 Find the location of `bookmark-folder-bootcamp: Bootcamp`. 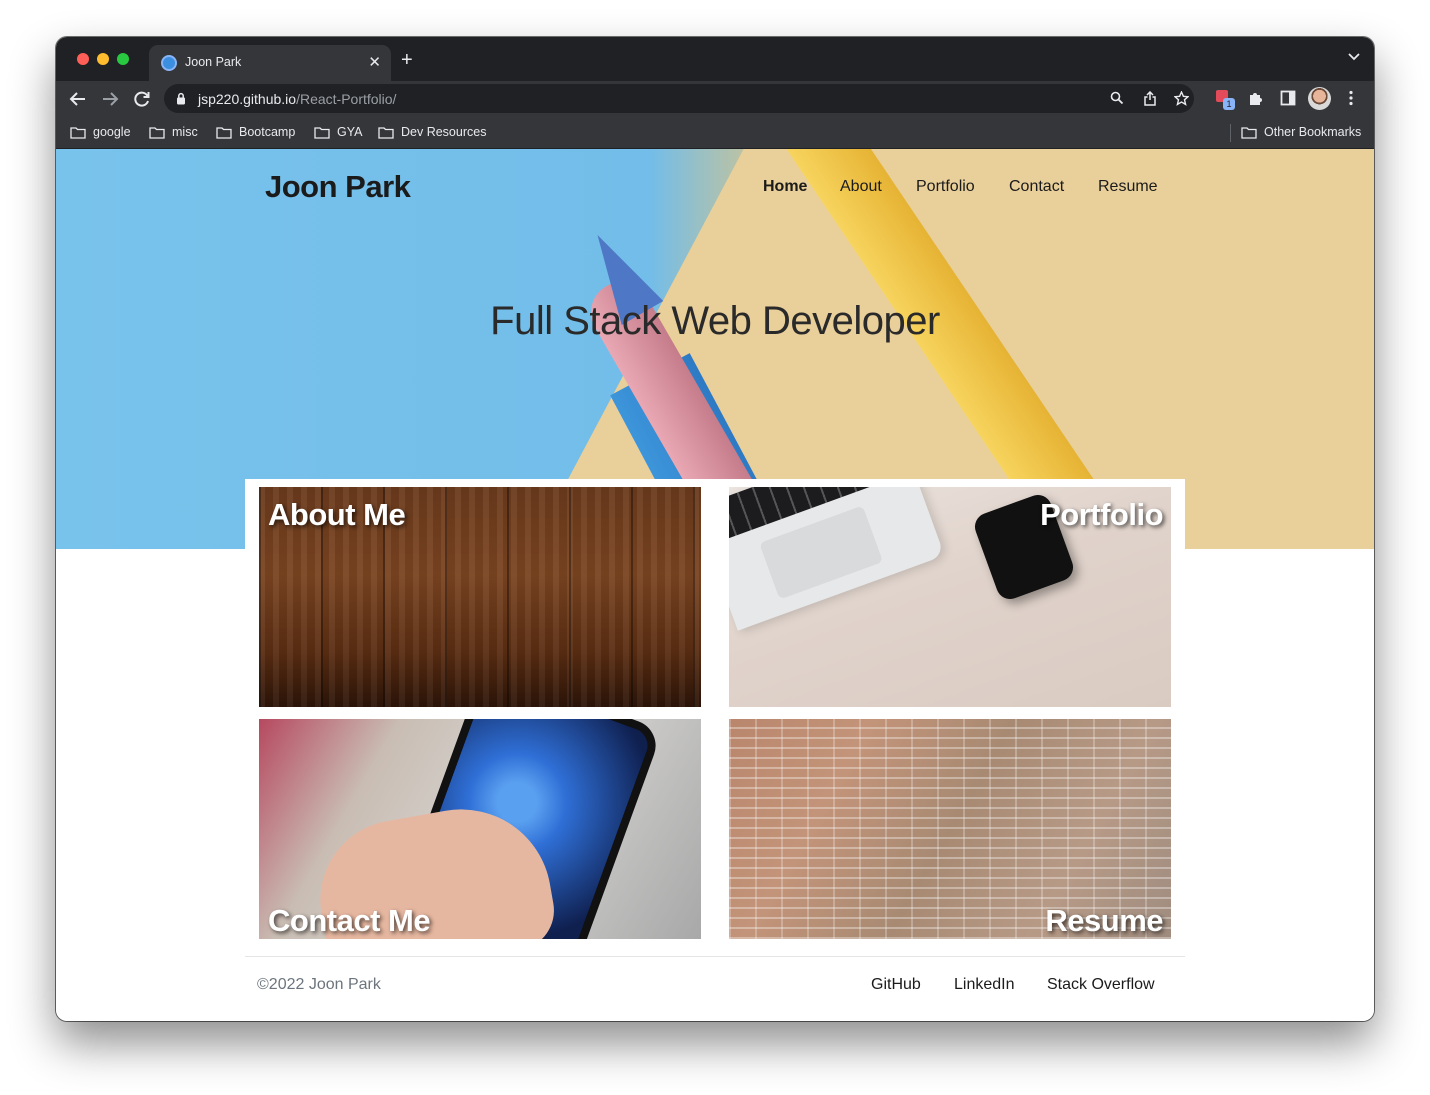

bookmark-folder-bootcamp: Bootcamp is located at coordinates (255, 132).